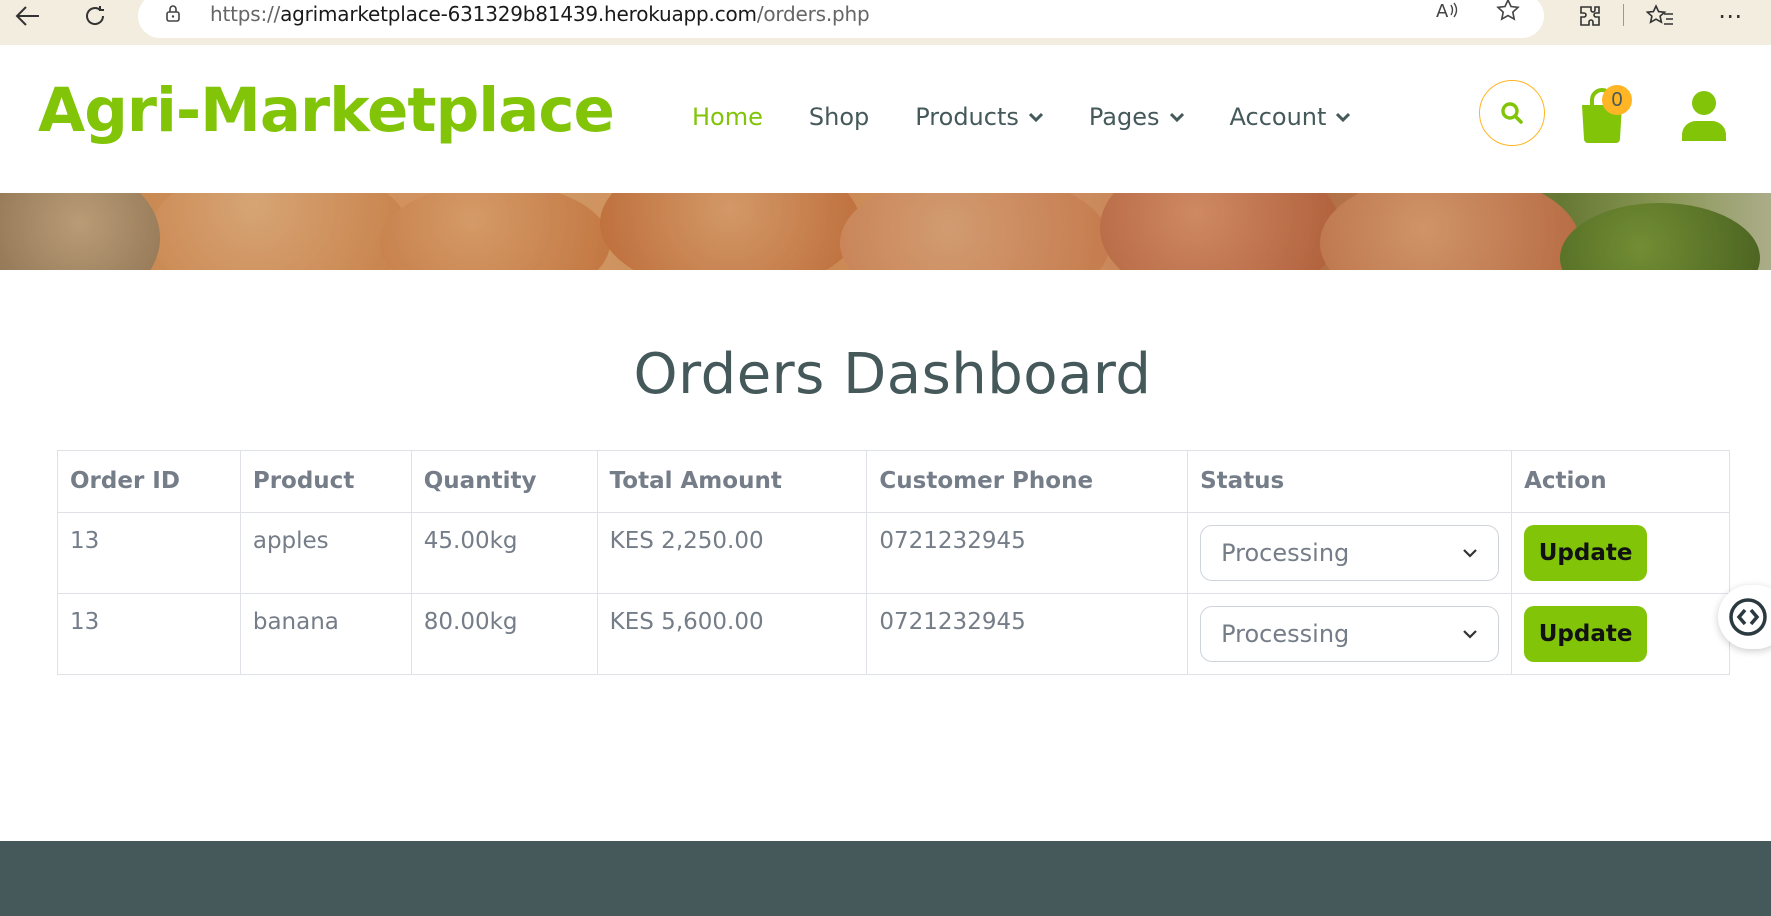  I want to click on column-header-customer-phone: Customer Phone, so click(1027, 481).